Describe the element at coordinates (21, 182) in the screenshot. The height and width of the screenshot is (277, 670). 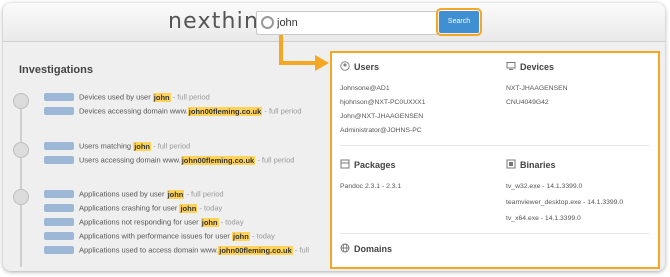
I see `timeline-line` at that location.